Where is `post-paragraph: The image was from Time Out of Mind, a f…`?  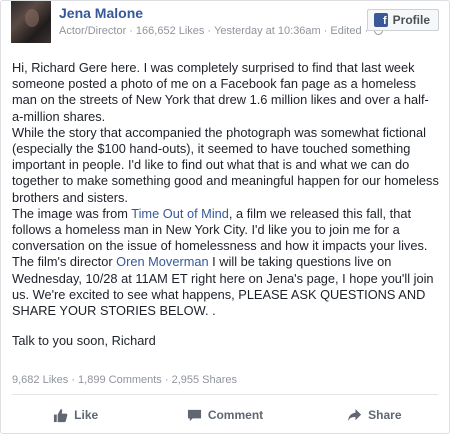
post-paragraph: The image was from Time Out of Mind, a f… is located at coordinates (226, 230).